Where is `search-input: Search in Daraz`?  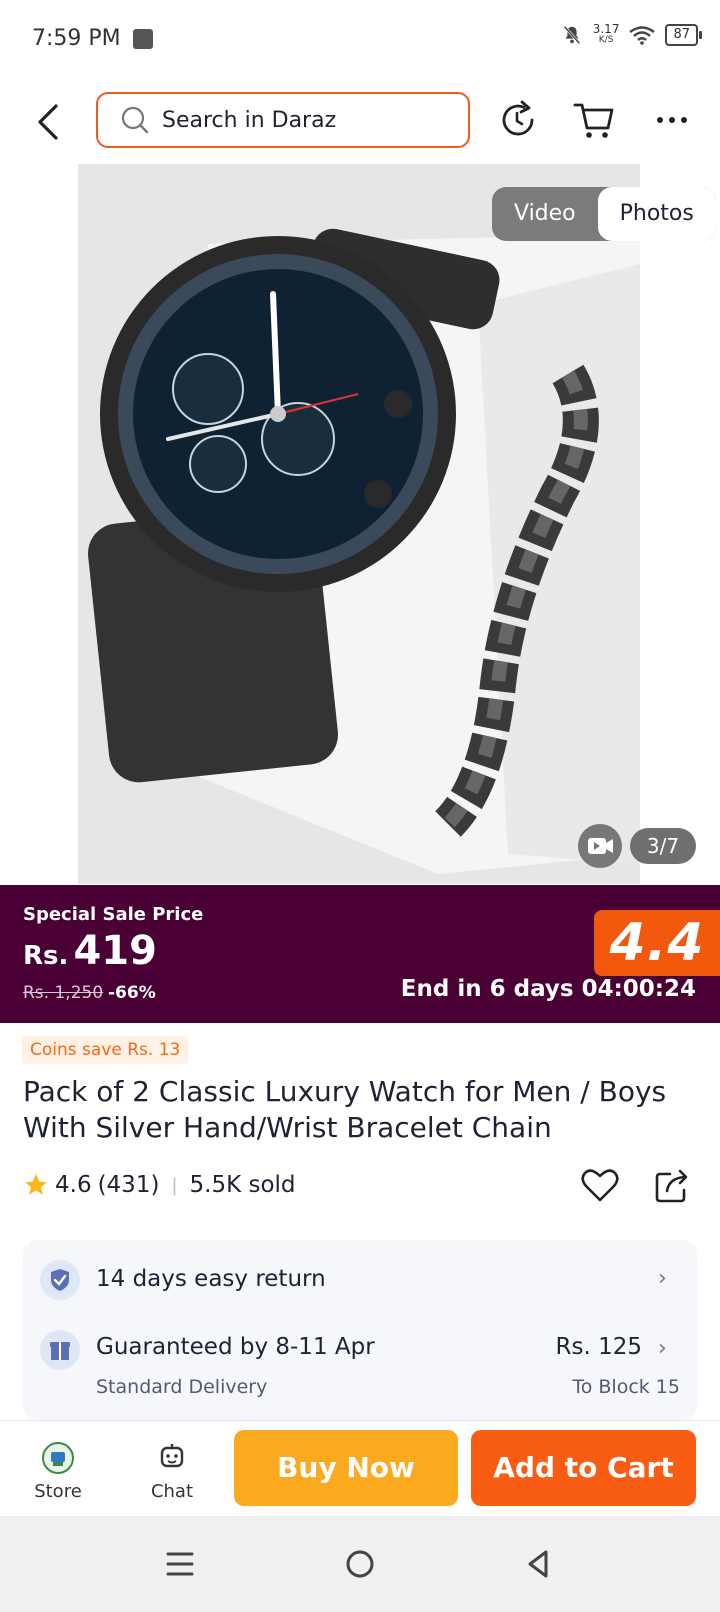
search-input: Search in Daraz is located at coordinates (283, 120).